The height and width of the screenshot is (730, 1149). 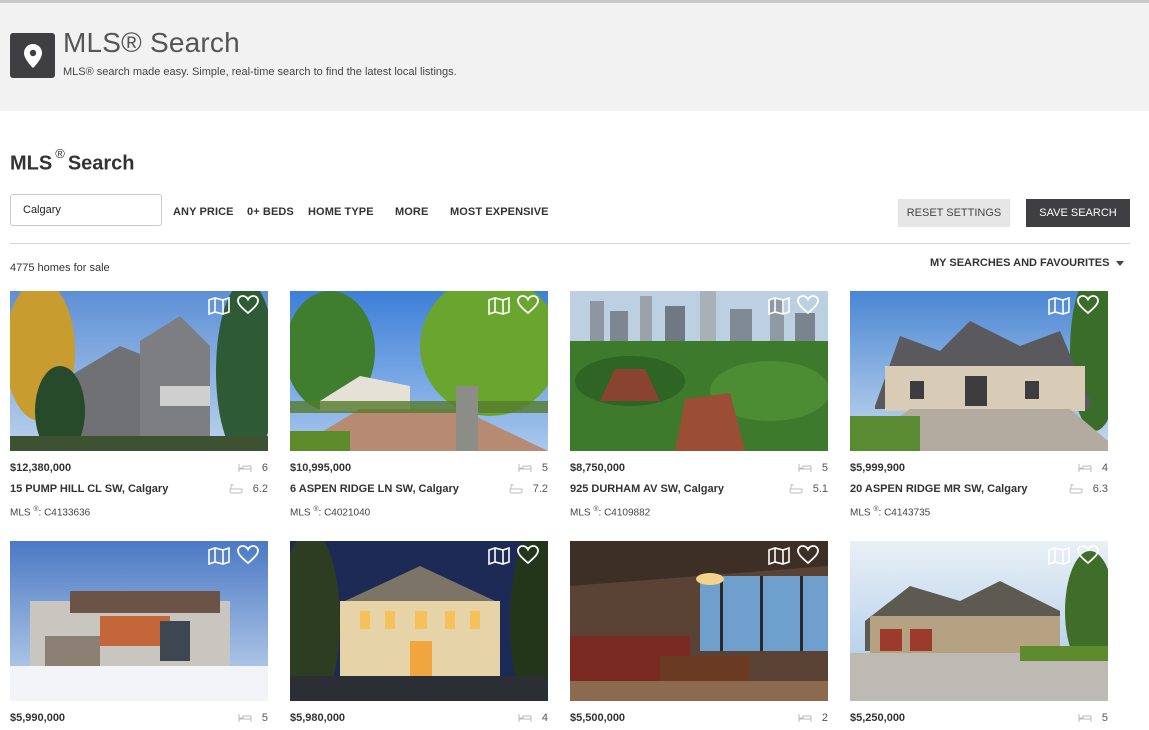 What do you see at coordinates (264, 468) in the screenshot?
I see `beds-count: 6` at bounding box center [264, 468].